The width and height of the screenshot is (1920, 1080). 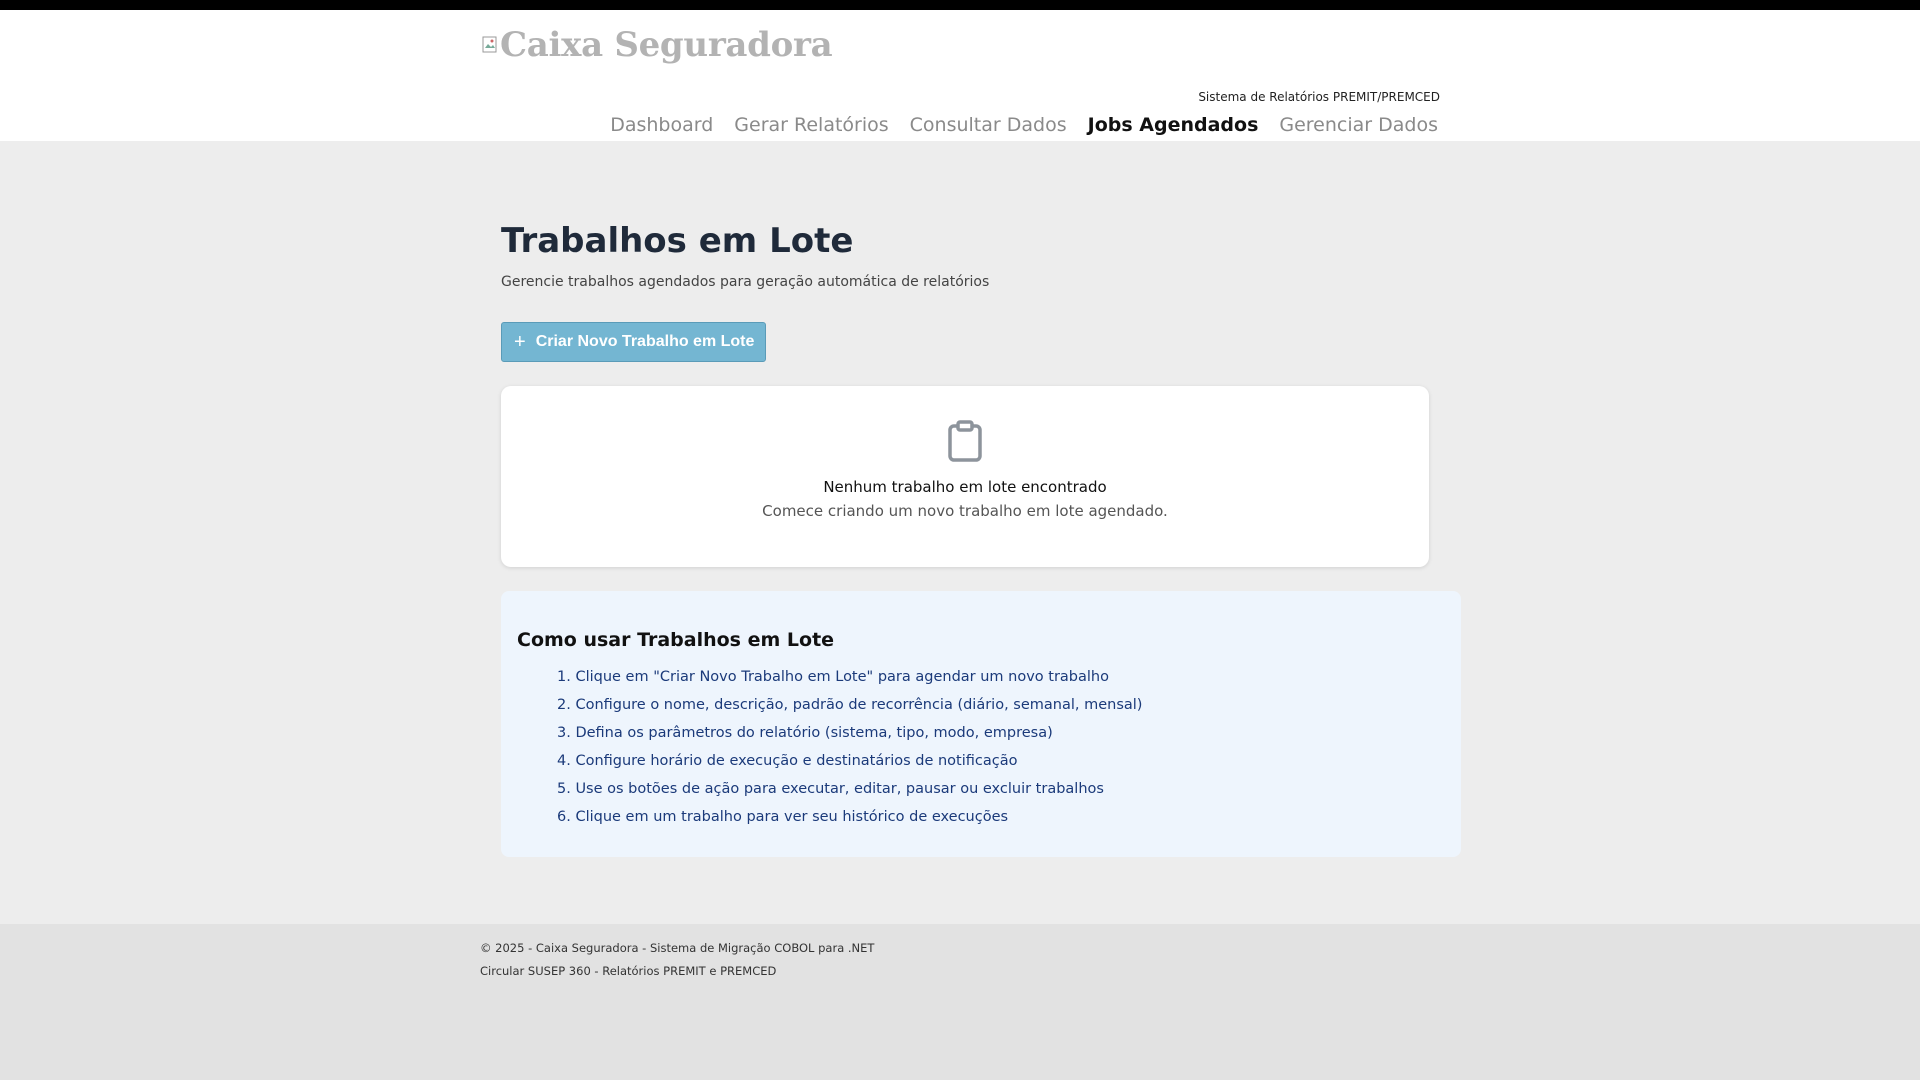 I want to click on logo-text: Caixa Seguradora, so click(x=666, y=45).